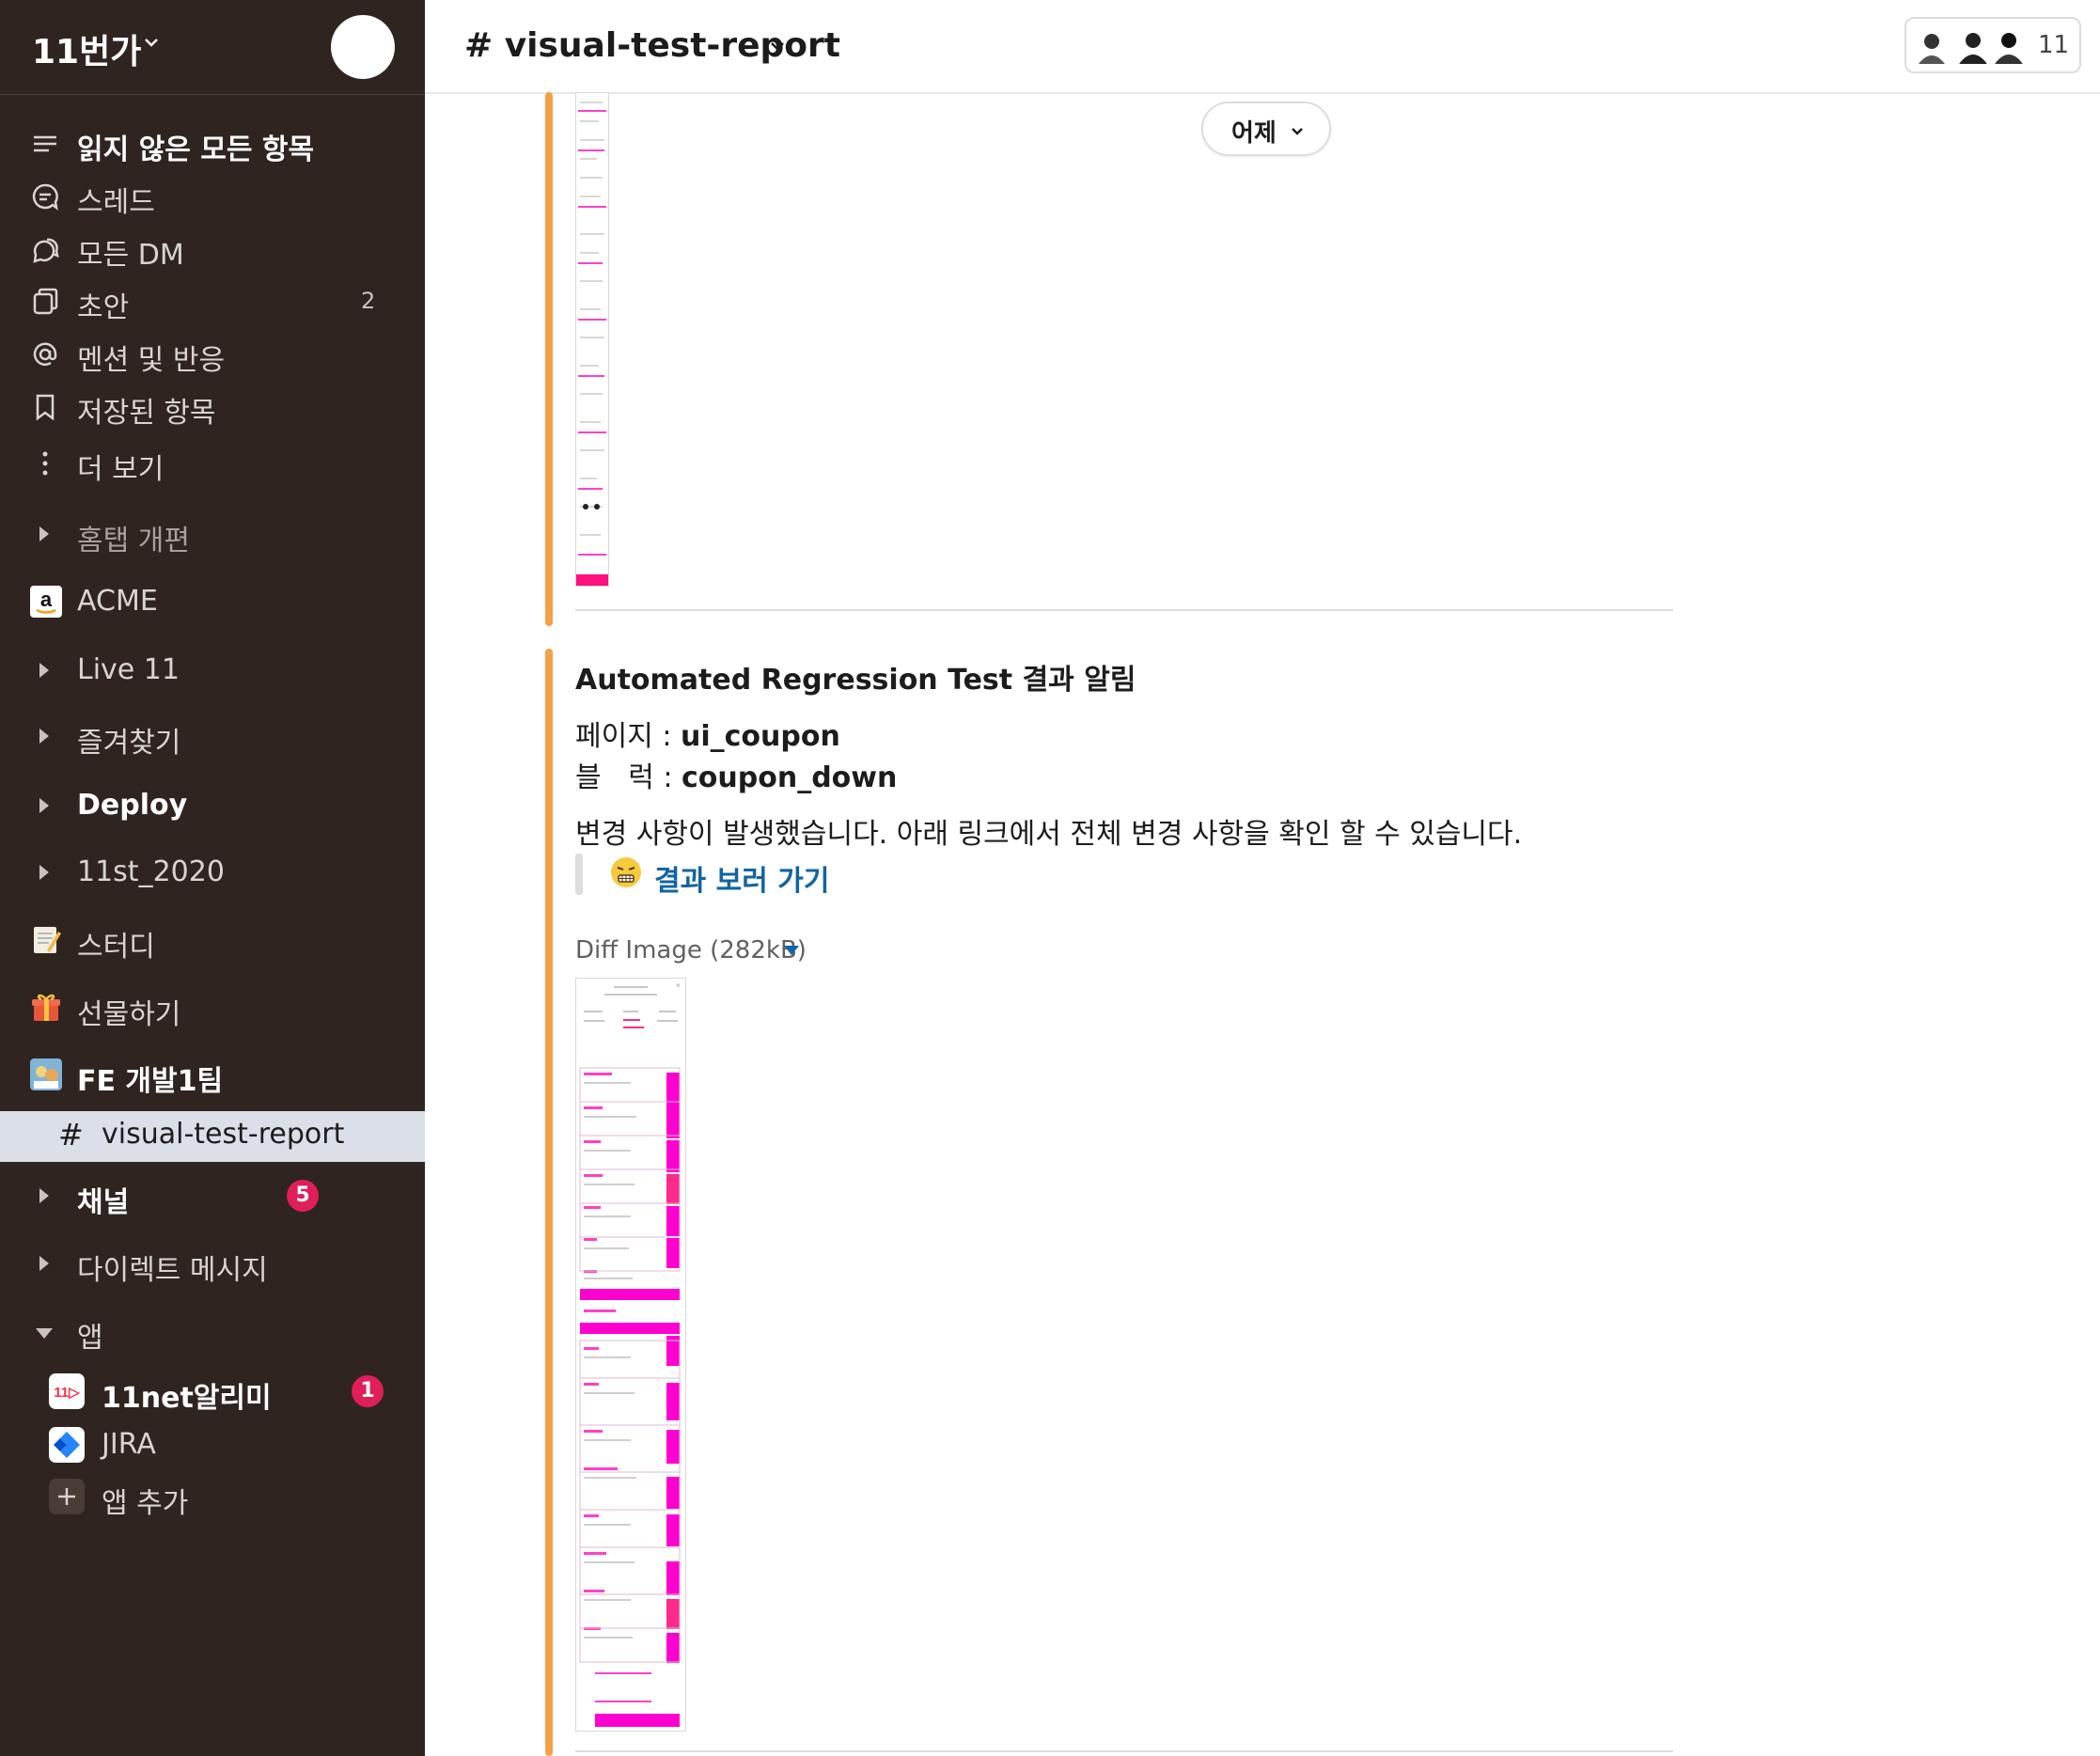  Describe the element at coordinates (212, 300) in the screenshot. I see `sidebar-item-drafts: 초안 2` at that location.